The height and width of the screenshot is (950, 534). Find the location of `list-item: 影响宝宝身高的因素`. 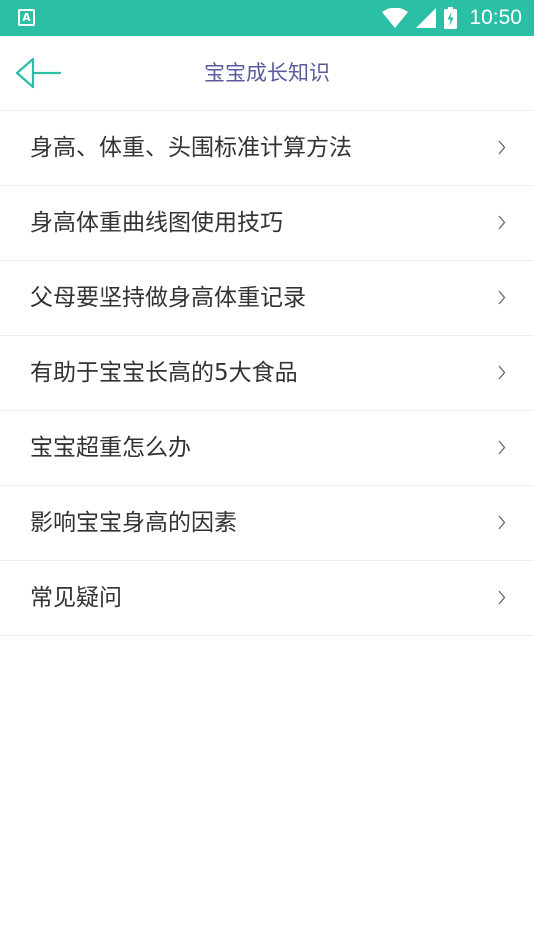

list-item: 影响宝宝身高的因素 is located at coordinates (267, 523).